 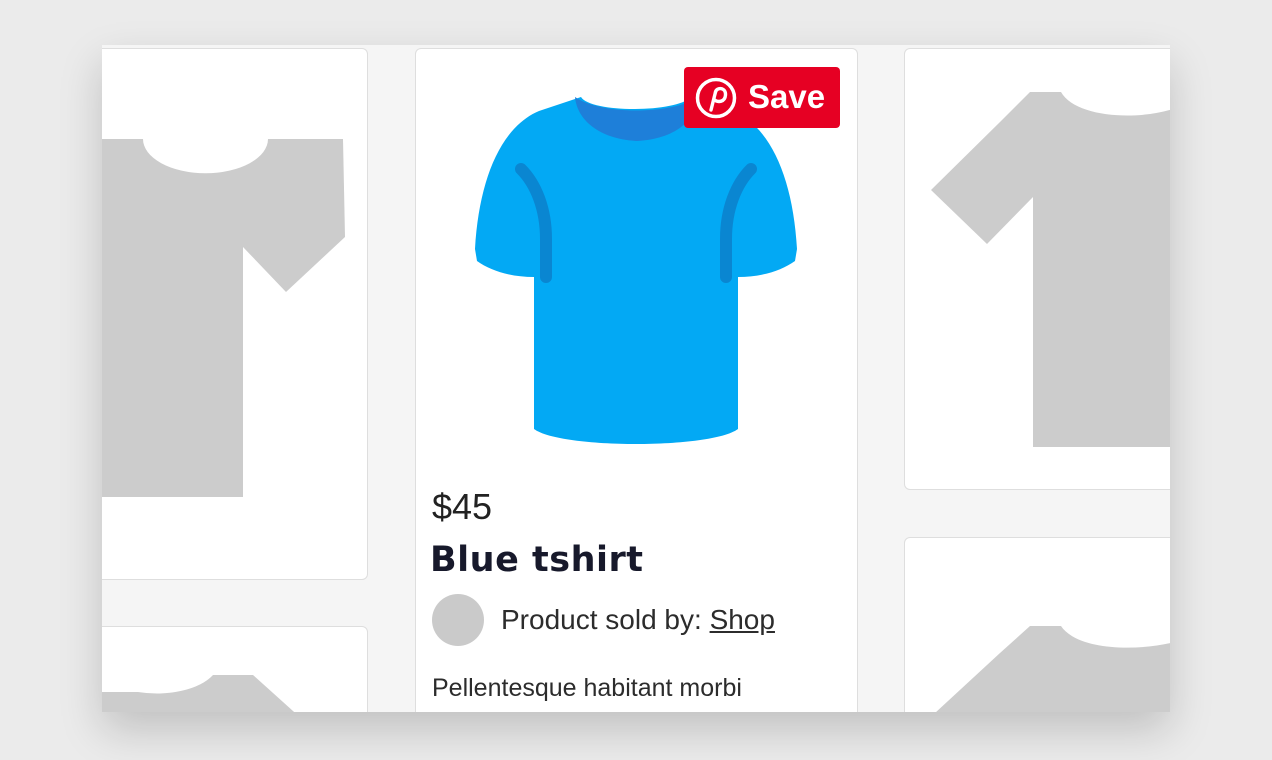 I want to click on save-button-label: Save, so click(x=787, y=96).